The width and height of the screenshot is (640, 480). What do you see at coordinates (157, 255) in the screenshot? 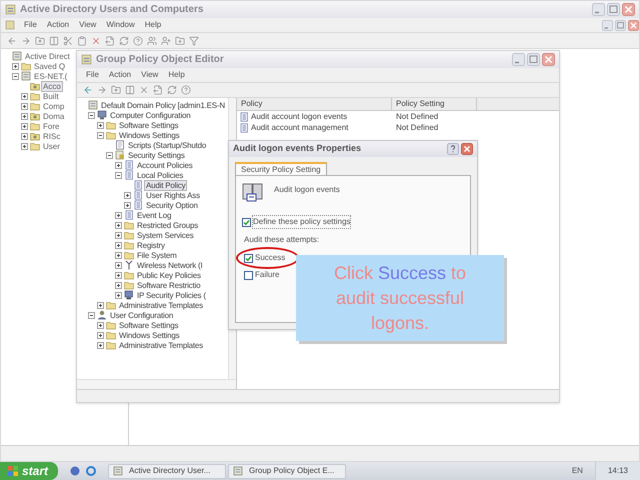
I see `tree-item: File System` at bounding box center [157, 255].